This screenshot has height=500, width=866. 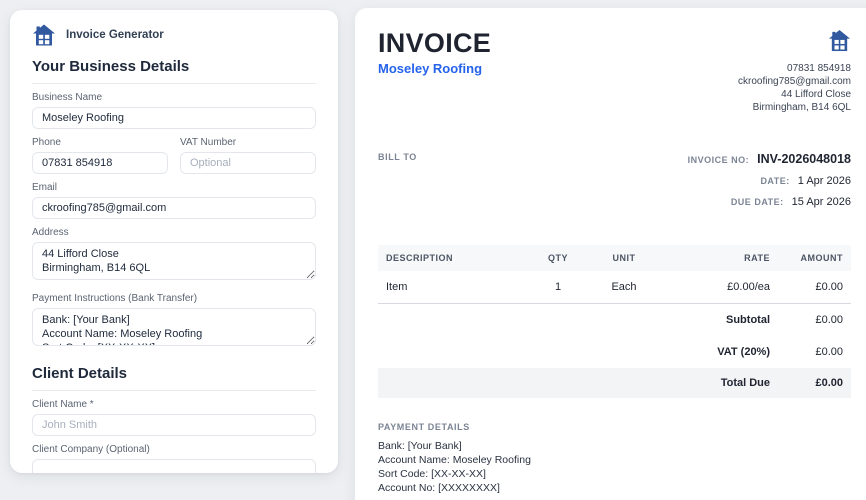 I want to click on invoice-date-value: 1 Apr 2026, so click(x=824, y=181).